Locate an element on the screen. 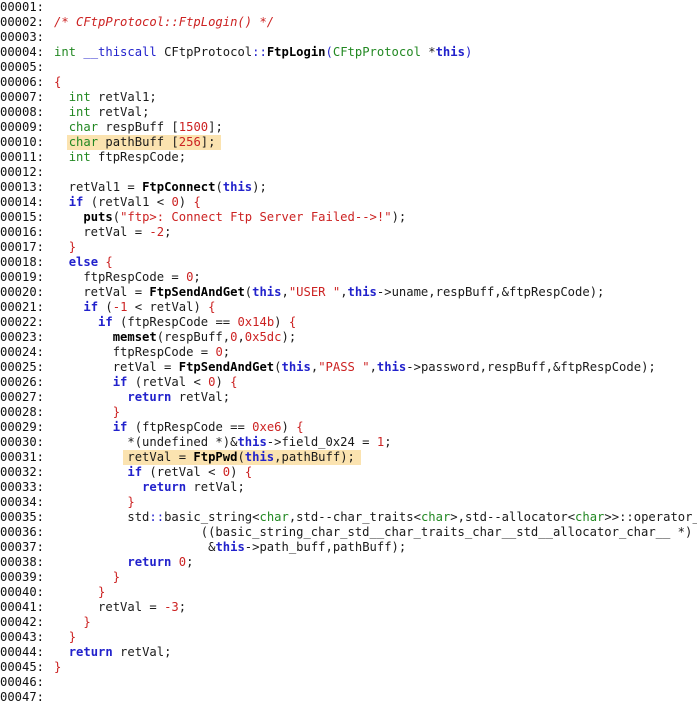 The image size is (697, 707). code-token: >>::operator_ is located at coordinates (650, 517).